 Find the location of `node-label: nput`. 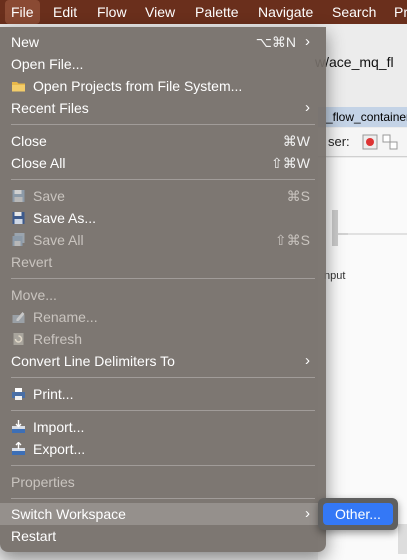

node-label: nput is located at coordinates (335, 276).